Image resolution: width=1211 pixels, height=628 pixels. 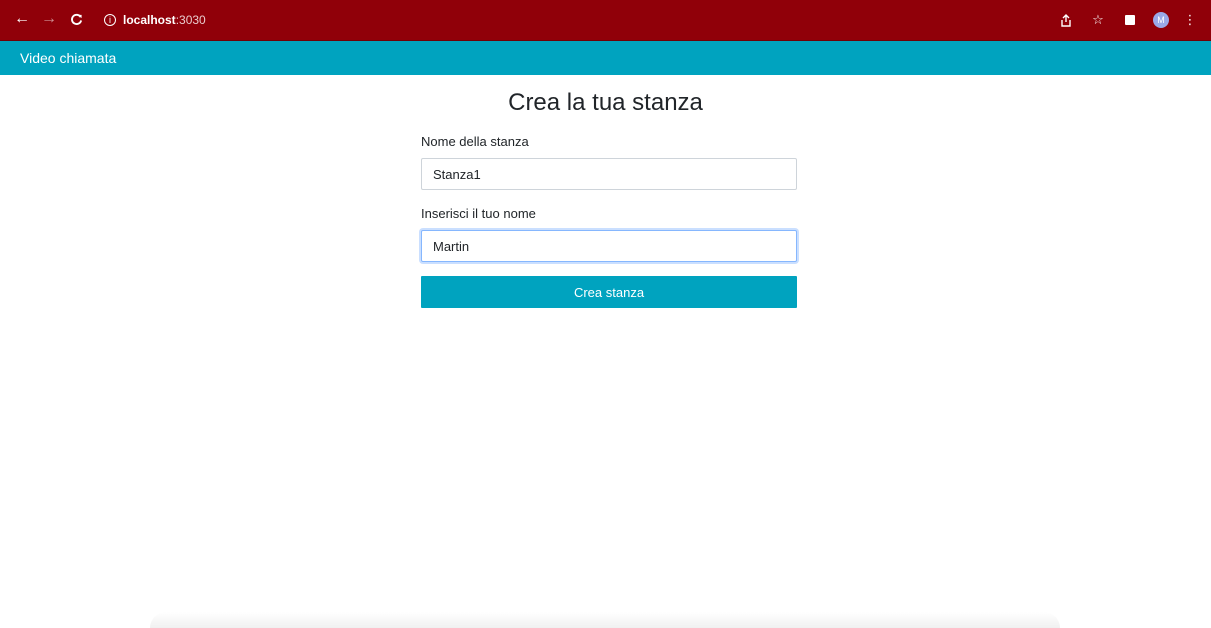 What do you see at coordinates (110, 20) in the screenshot?
I see `info-icon: i` at bounding box center [110, 20].